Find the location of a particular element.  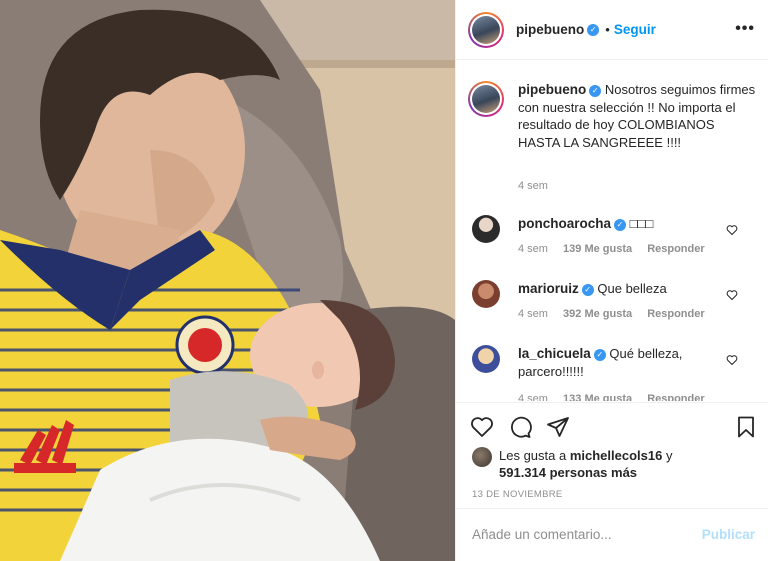

post-date: 13 DE NOVIEMBRE is located at coordinates (517, 494).